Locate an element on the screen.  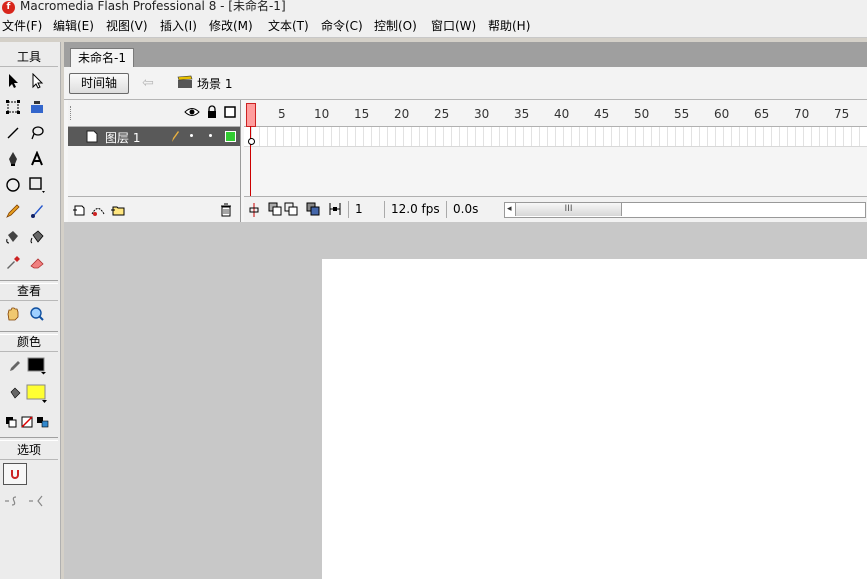
ink-bottle-tool-icon is located at coordinates (13, 237).